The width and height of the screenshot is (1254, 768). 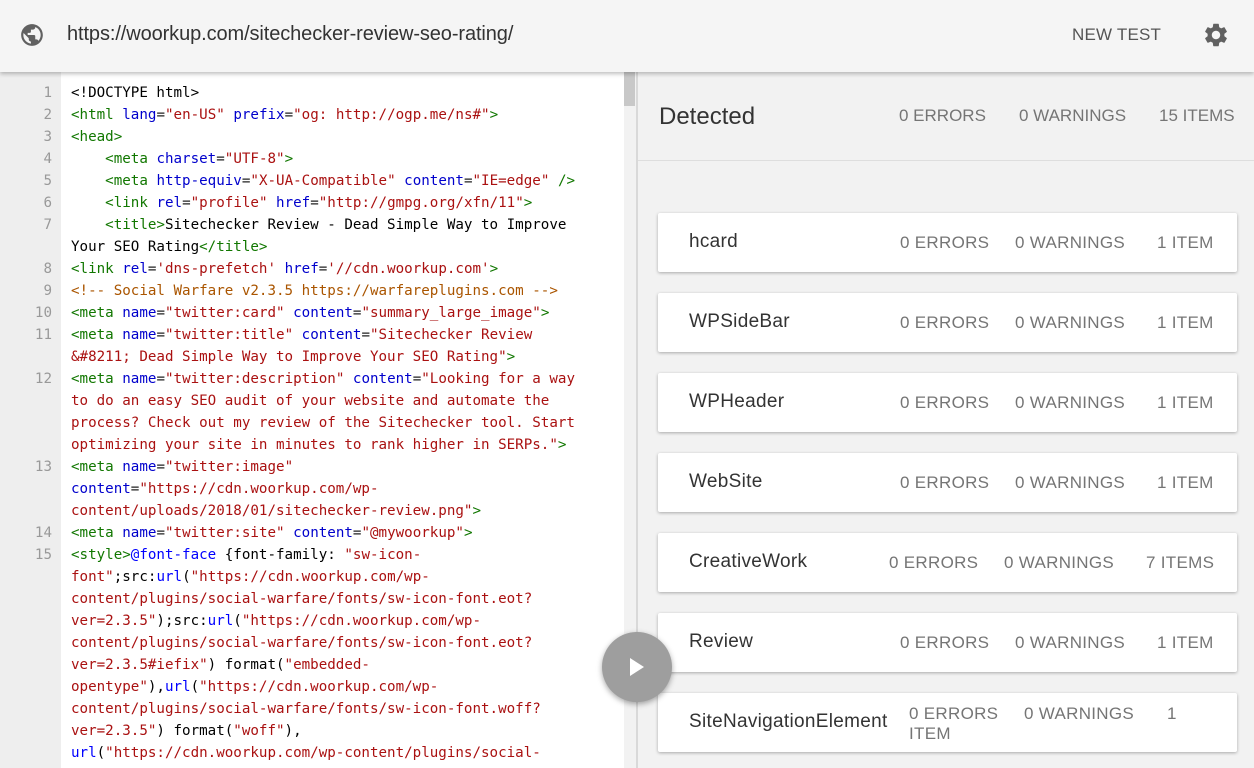 I want to click on line-number: 3, so click(x=47, y=137).